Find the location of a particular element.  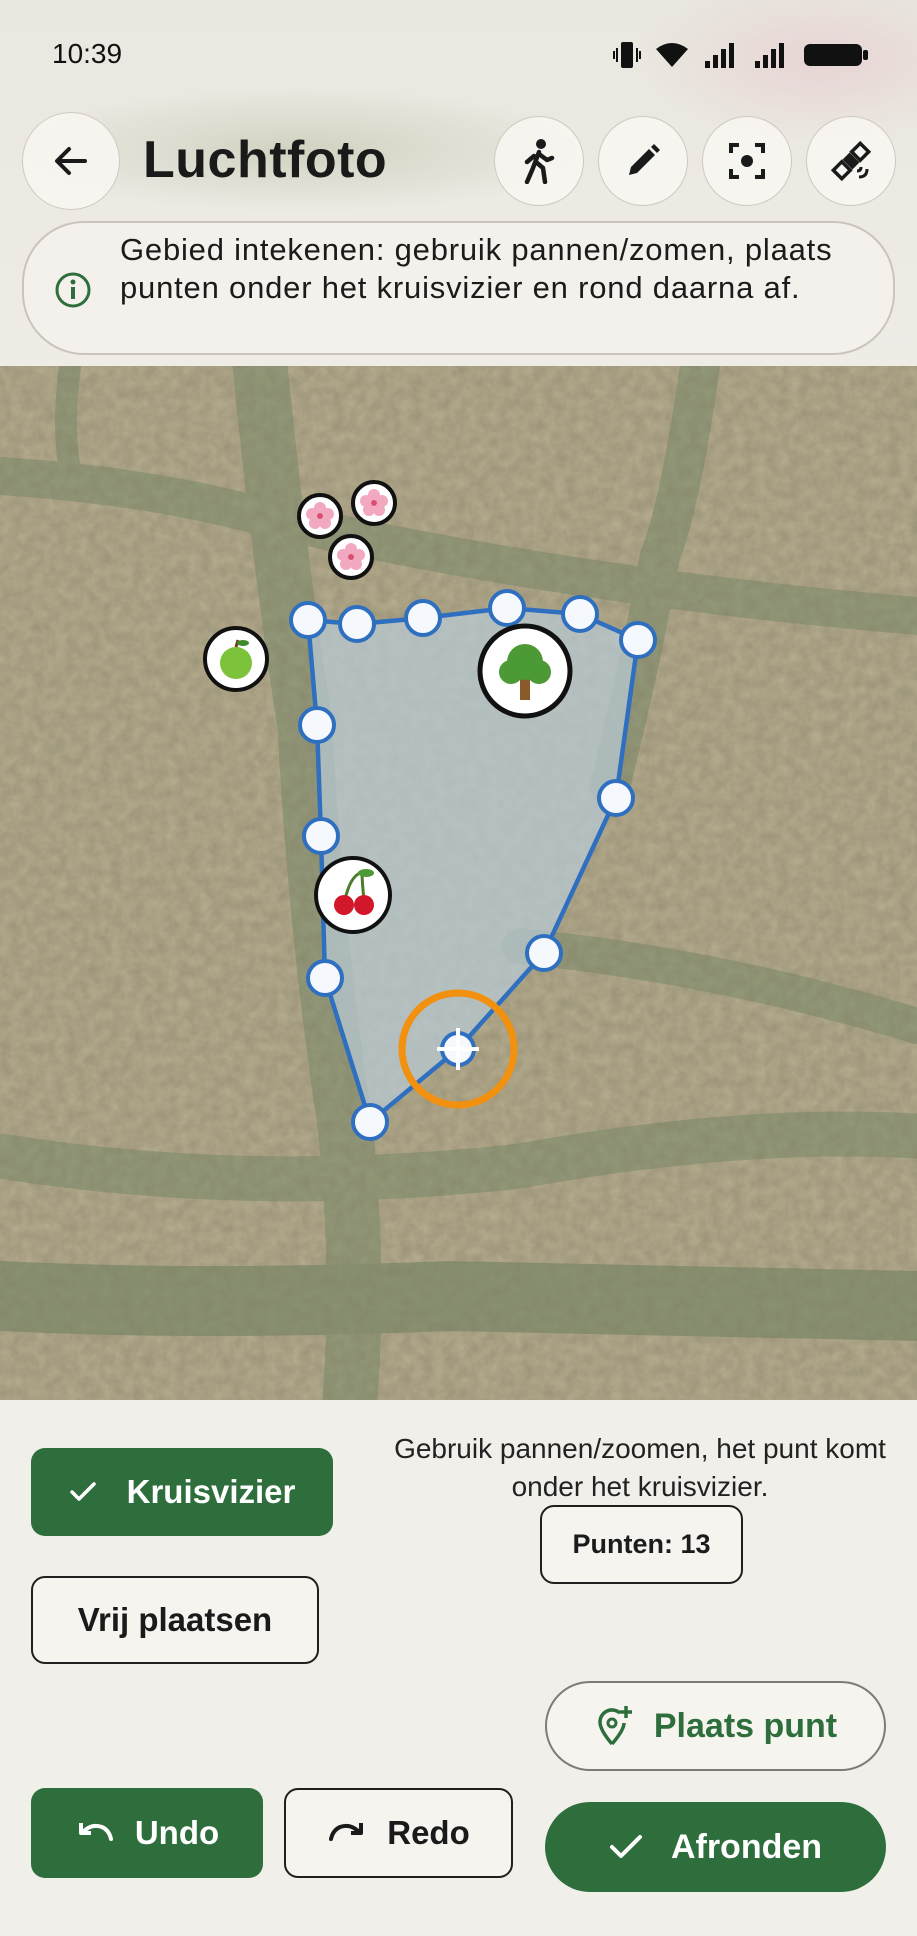

place-point-label: Plaats punt is located at coordinates (745, 1725).